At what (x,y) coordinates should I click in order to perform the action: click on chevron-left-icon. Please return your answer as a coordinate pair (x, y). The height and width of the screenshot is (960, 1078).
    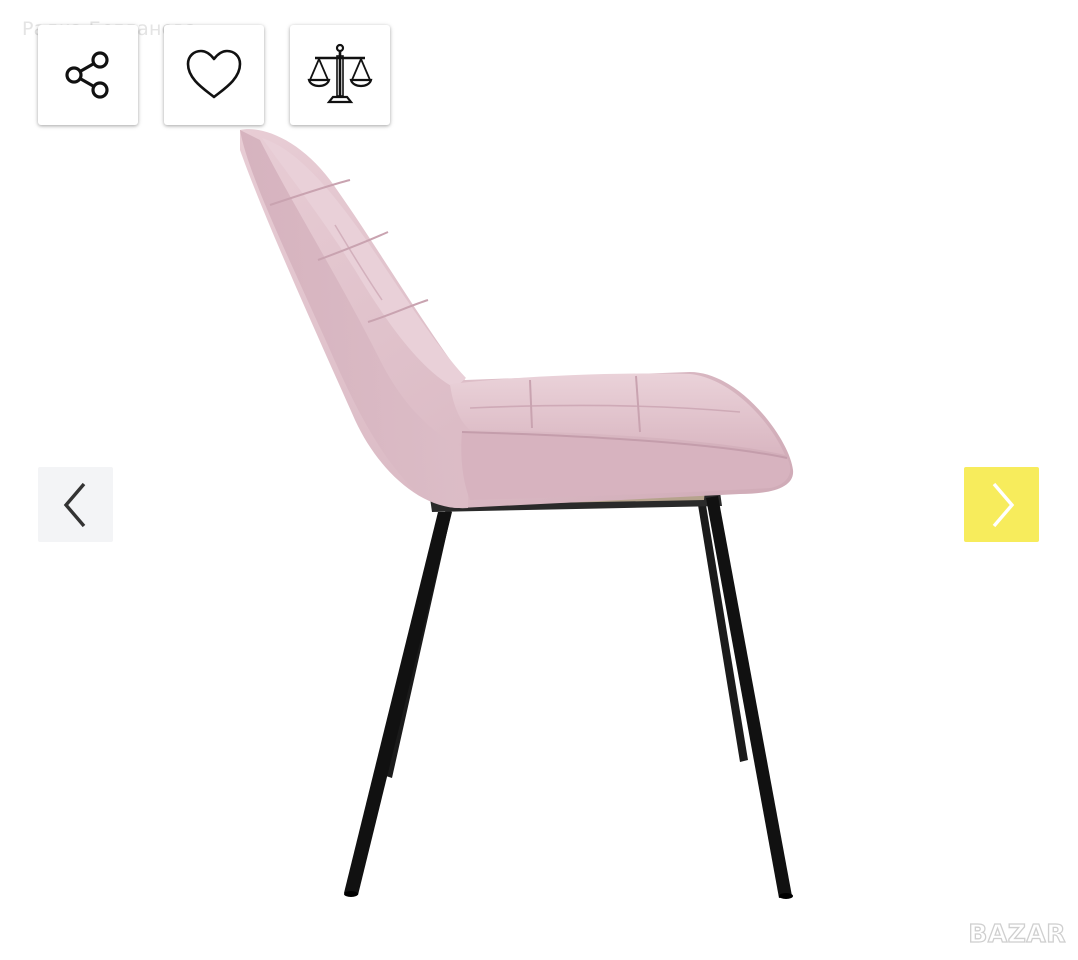
    Looking at the image, I should click on (74, 504).